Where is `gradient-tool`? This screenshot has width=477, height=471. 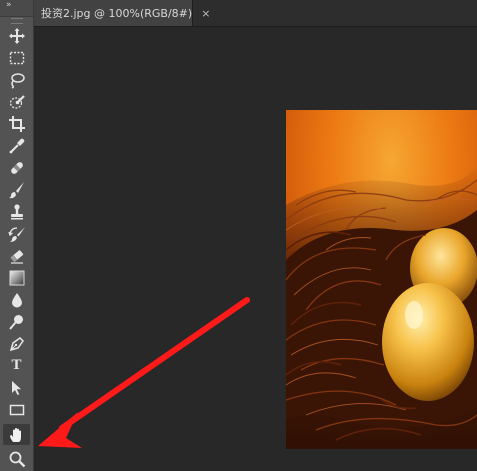
gradient-tool is located at coordinates (16, 277).